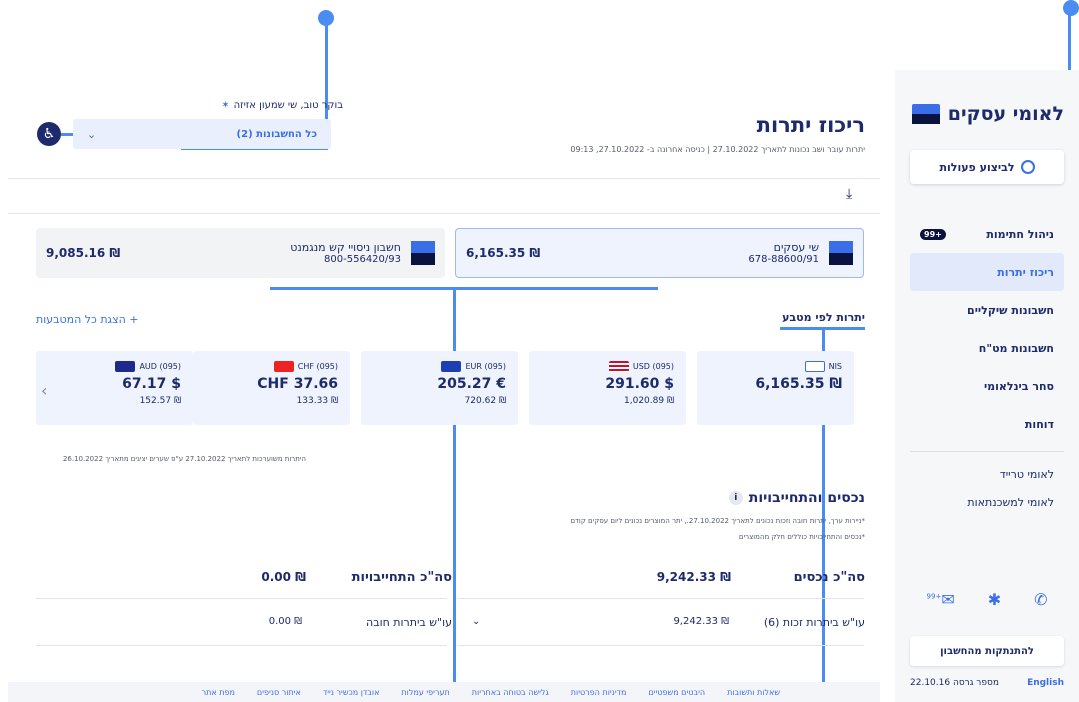 Image resolution: width=1079 pixels, height=702 pixels. I want to click on account-card: שי עסקים 678-88600/91 ₪ 6,165.35, so click(659, 253).